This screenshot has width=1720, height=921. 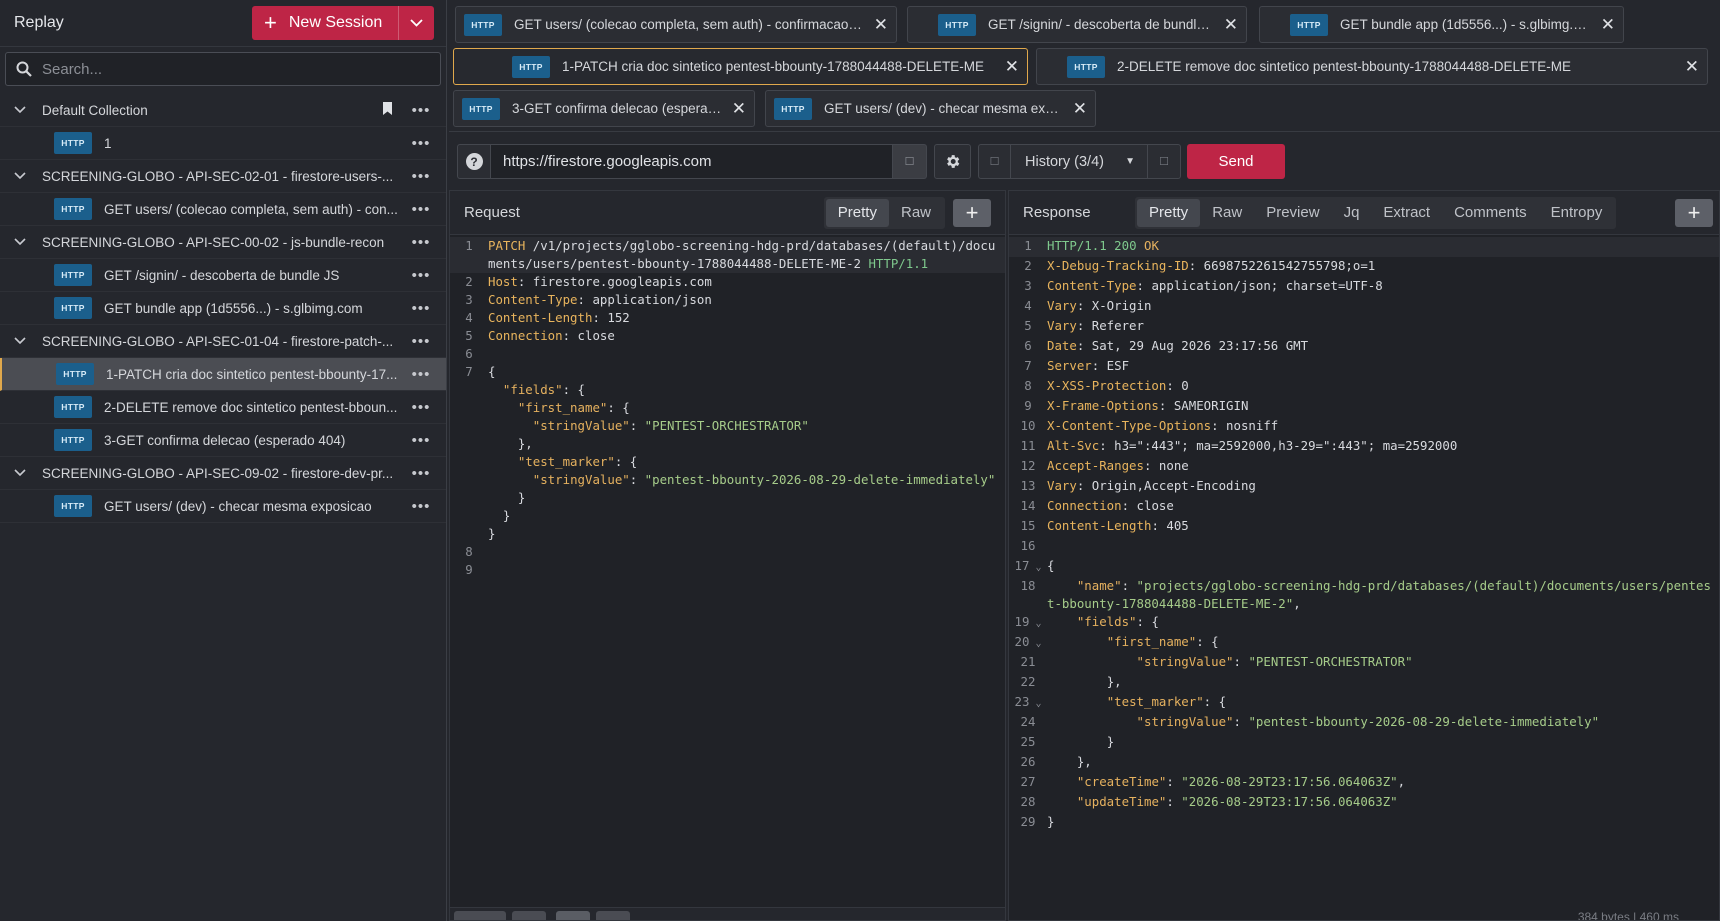 I want to click on view-extract-button: Extract, so click(x=1406, y=213).